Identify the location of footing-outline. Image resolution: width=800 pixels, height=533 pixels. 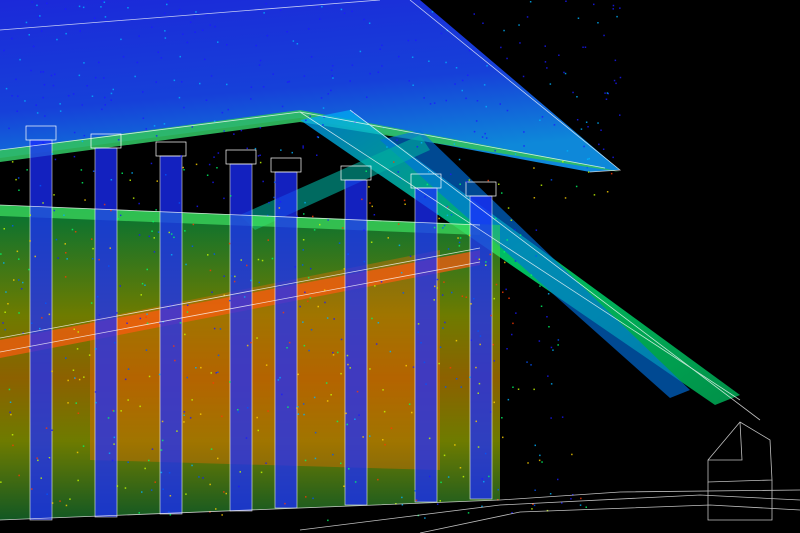
(740, 452).